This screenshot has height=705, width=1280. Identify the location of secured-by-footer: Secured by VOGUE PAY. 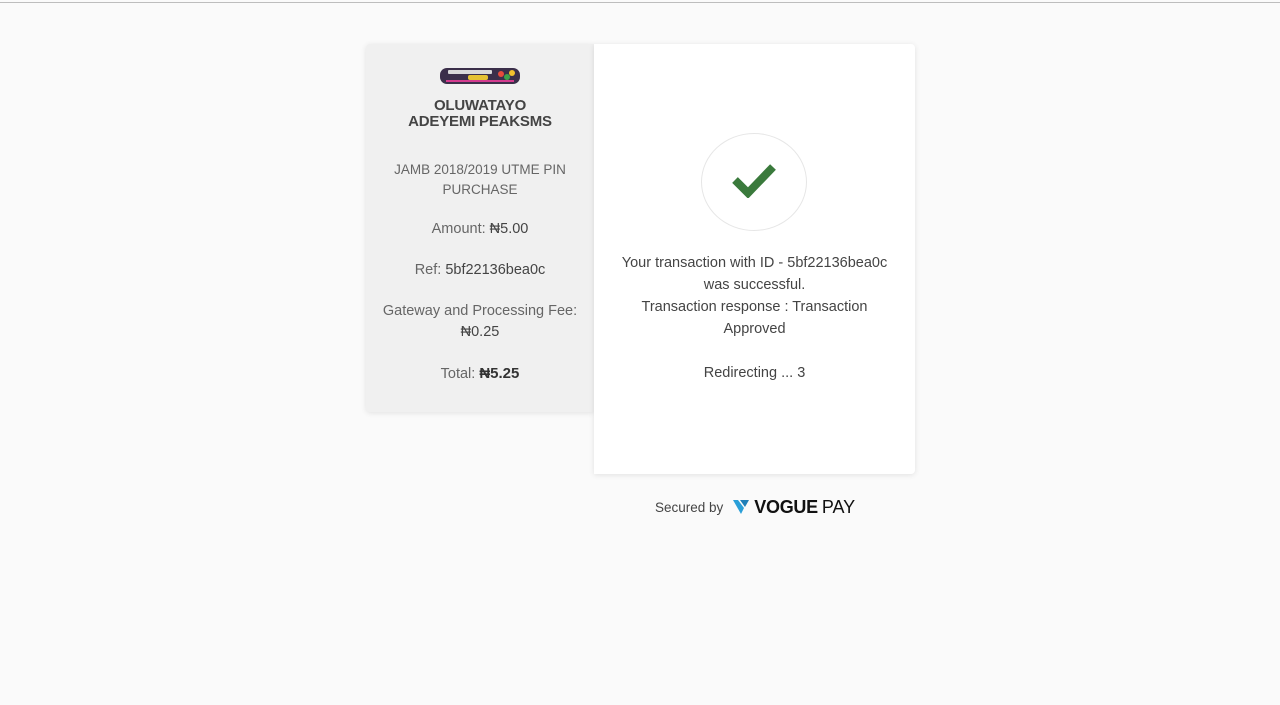
(755, 507).